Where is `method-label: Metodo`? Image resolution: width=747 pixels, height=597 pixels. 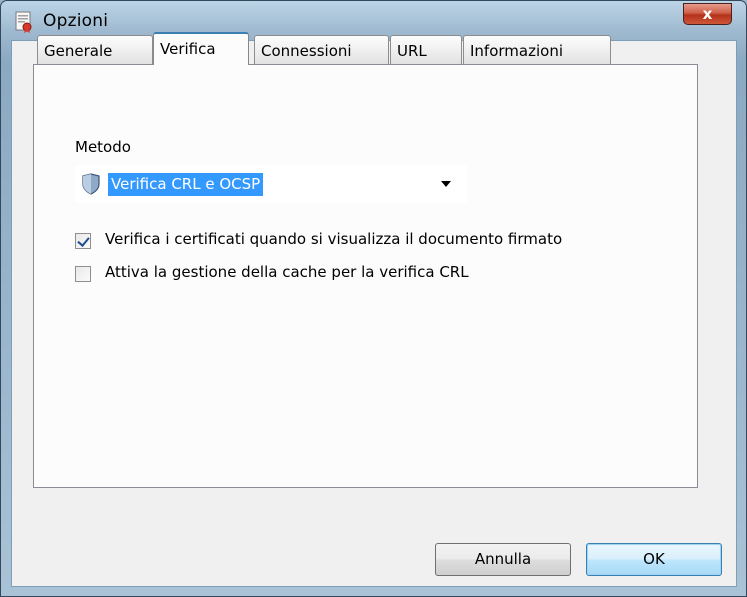 method-label: Metodo is located at coordinates (103, 147).